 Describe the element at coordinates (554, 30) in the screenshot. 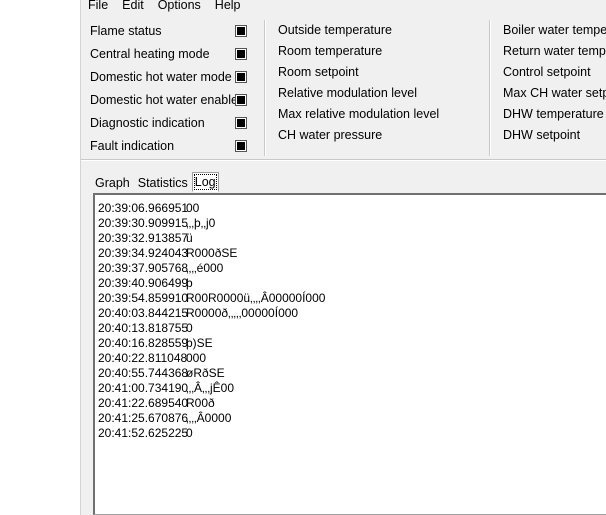

I see `boiler-water-temperature-label: Boiler water temperature` at that location.